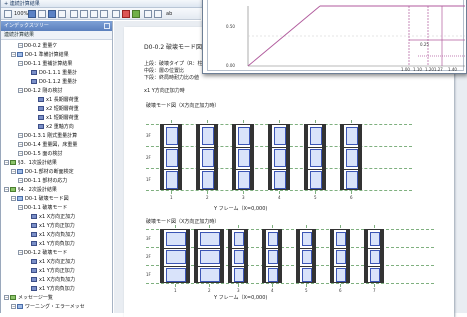  Describe the element at coordinates (452, 69) in the screenshot. I see `x-tick-4: 1.40` at that location.